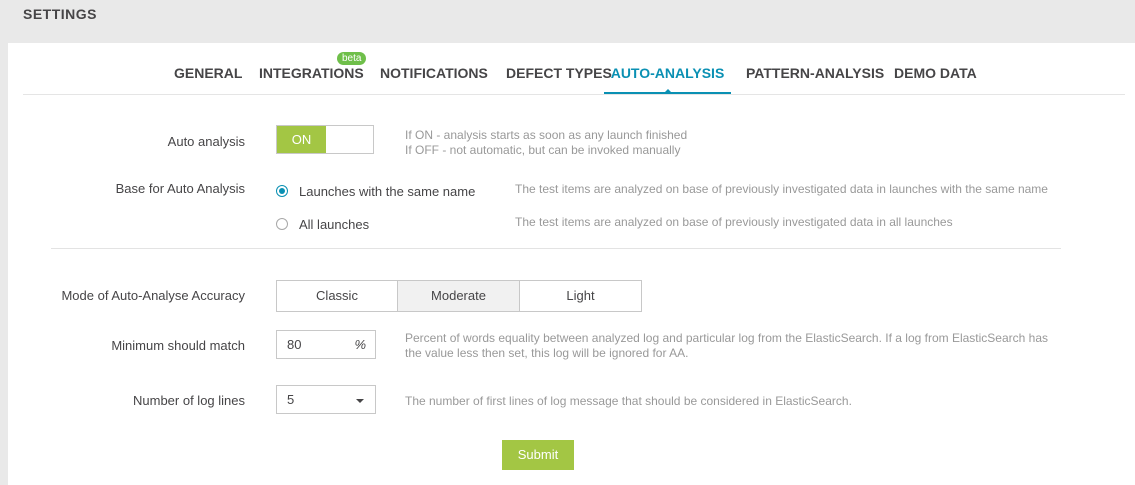 This screenshot has width=1135, height=485. I want to click on radio-button-checked, so click(282, 191).